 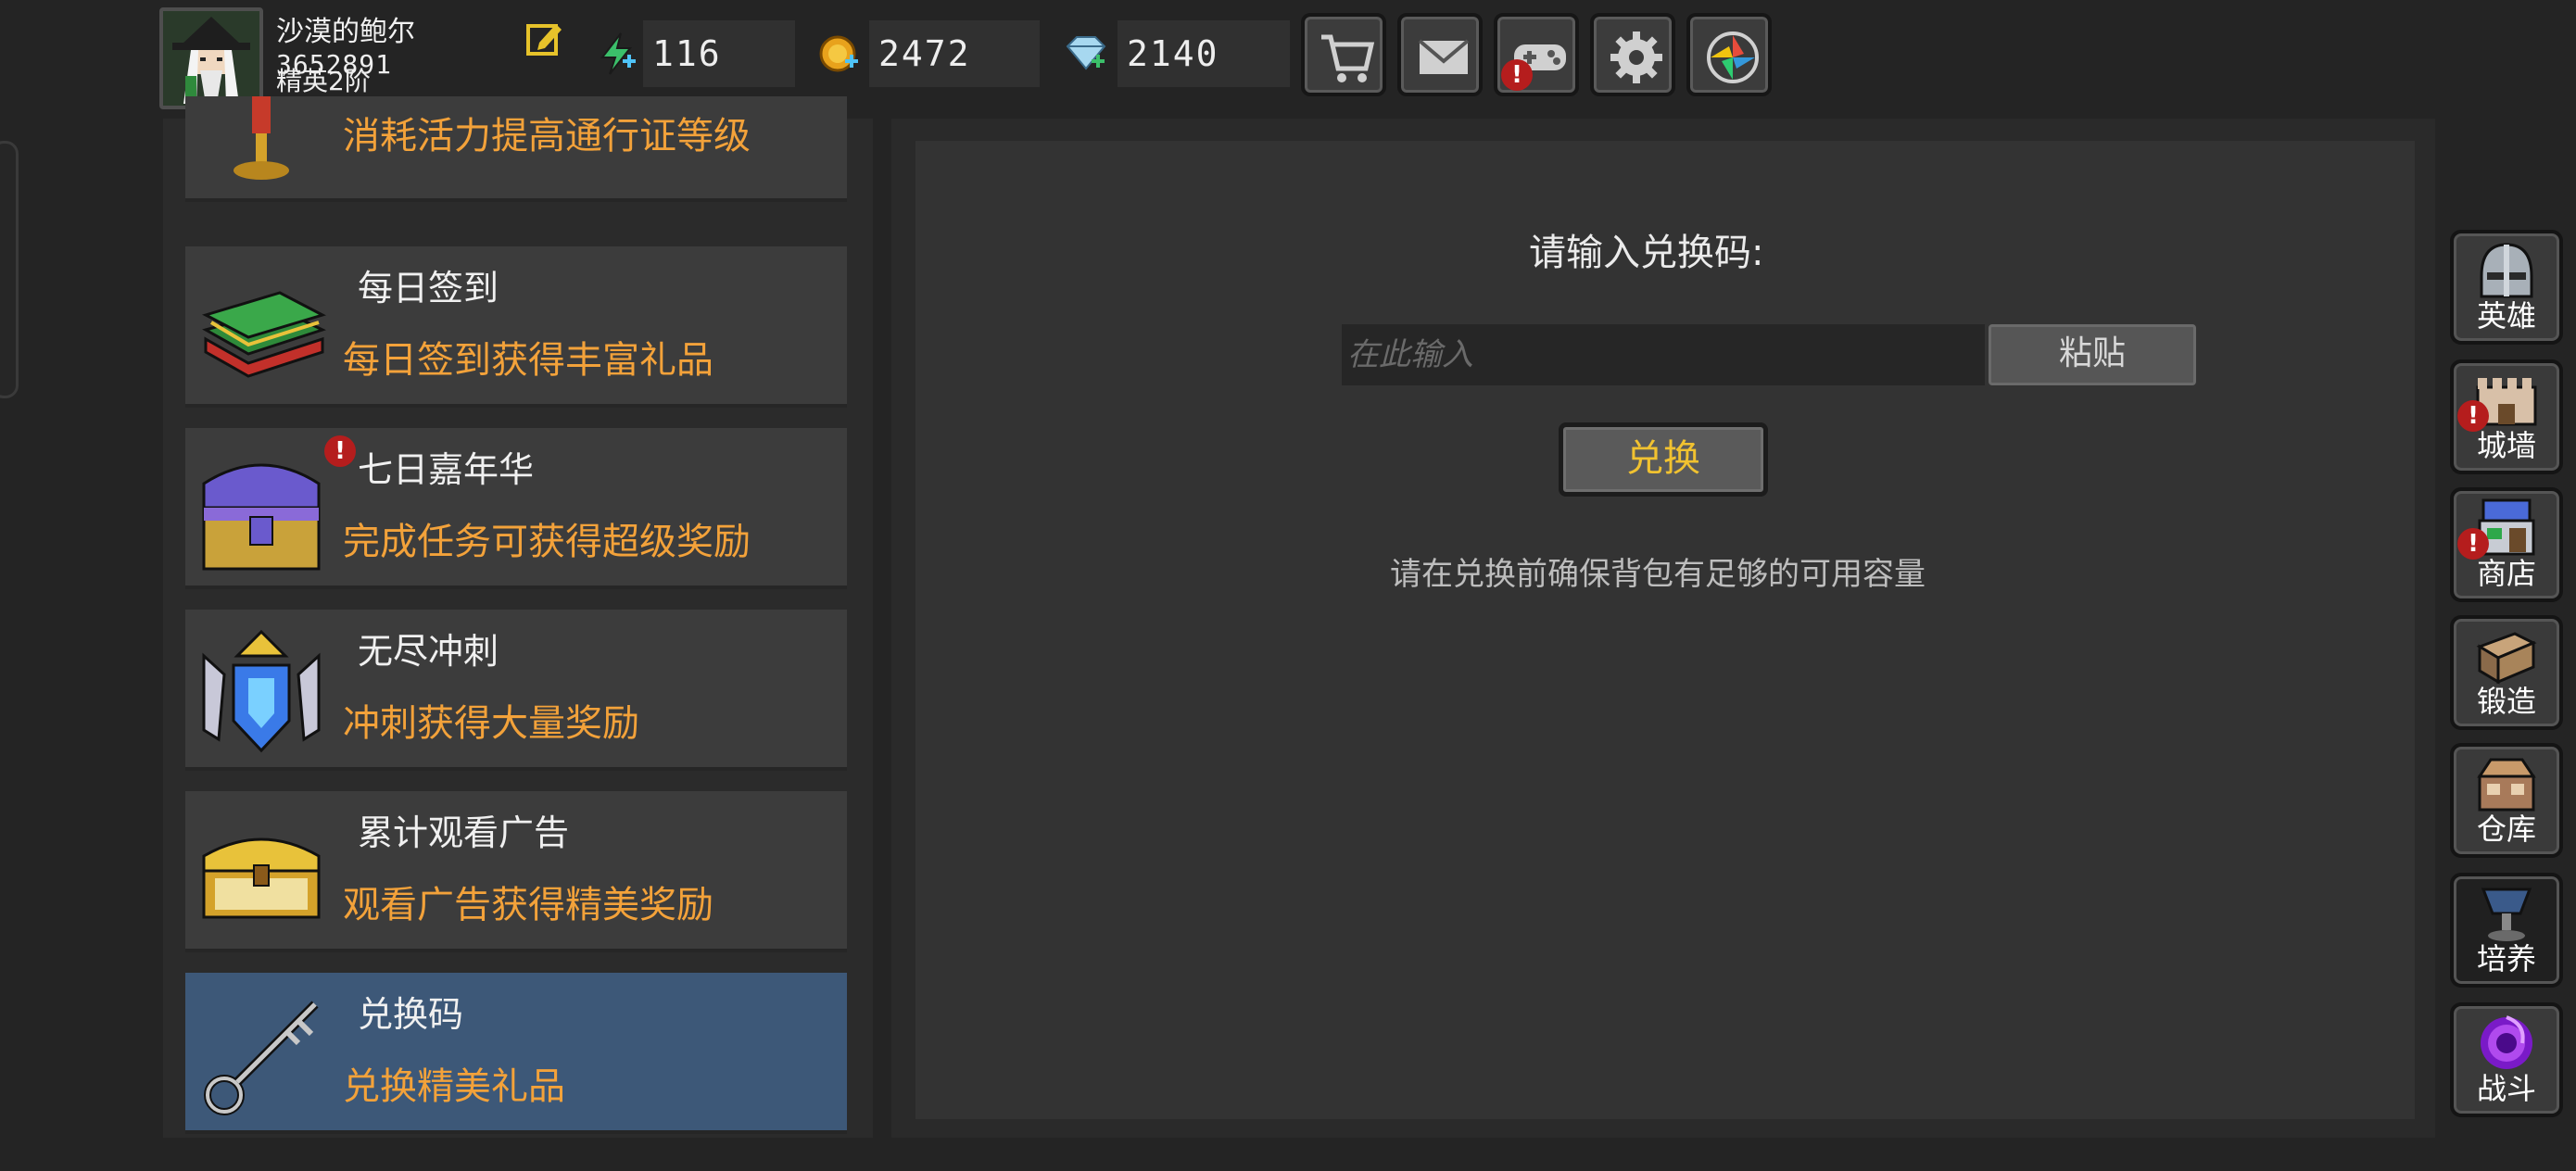 What do you see at coordinates (617, 54) in the screenshot?
I see `energy-icon` at bounding box center [617, 54].